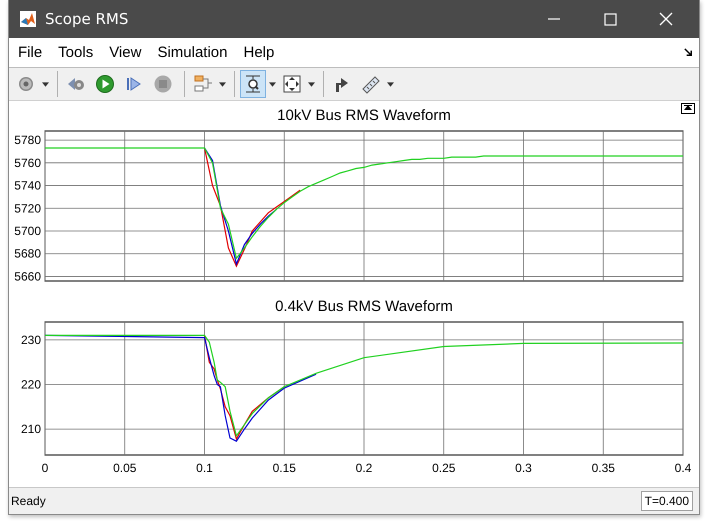  What do you see at coordinates (204, 468) in the screenshot?
I see `x-tick-label: 0.1` at bounding box center [204, 468].